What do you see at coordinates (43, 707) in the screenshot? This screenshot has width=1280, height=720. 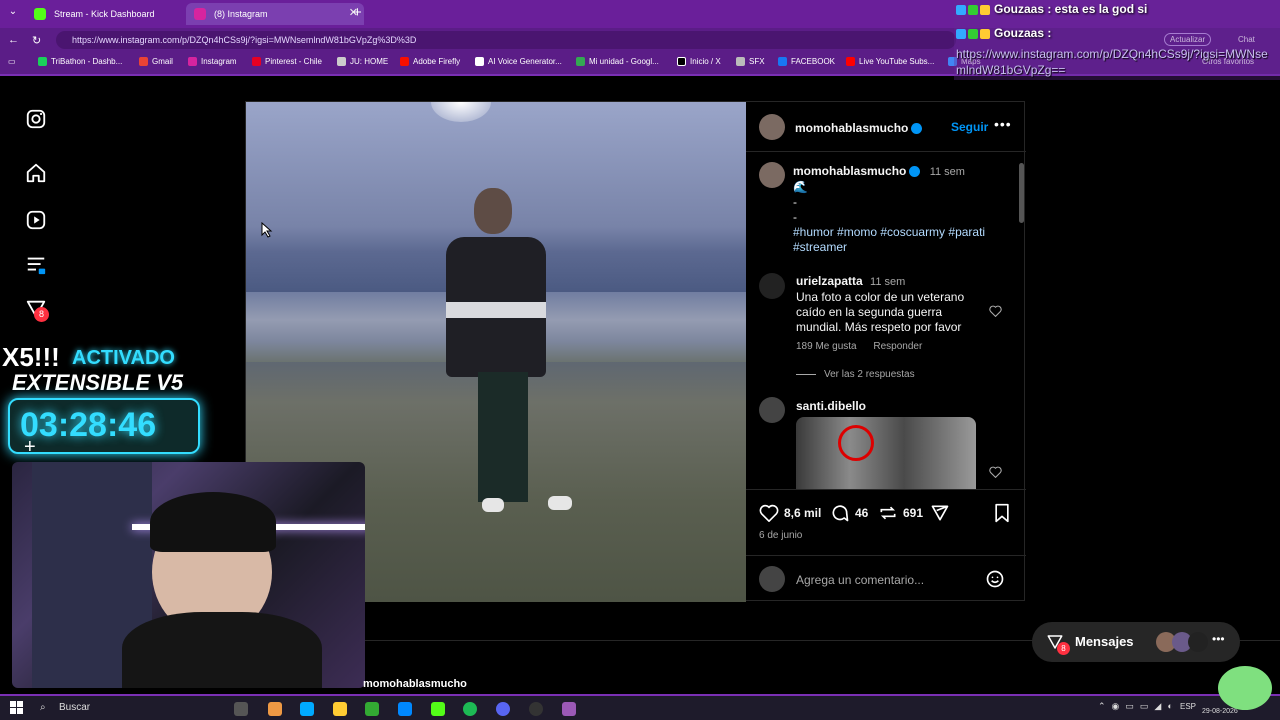 I see `search-icon: ⌕` at bounding box center [43, 707].